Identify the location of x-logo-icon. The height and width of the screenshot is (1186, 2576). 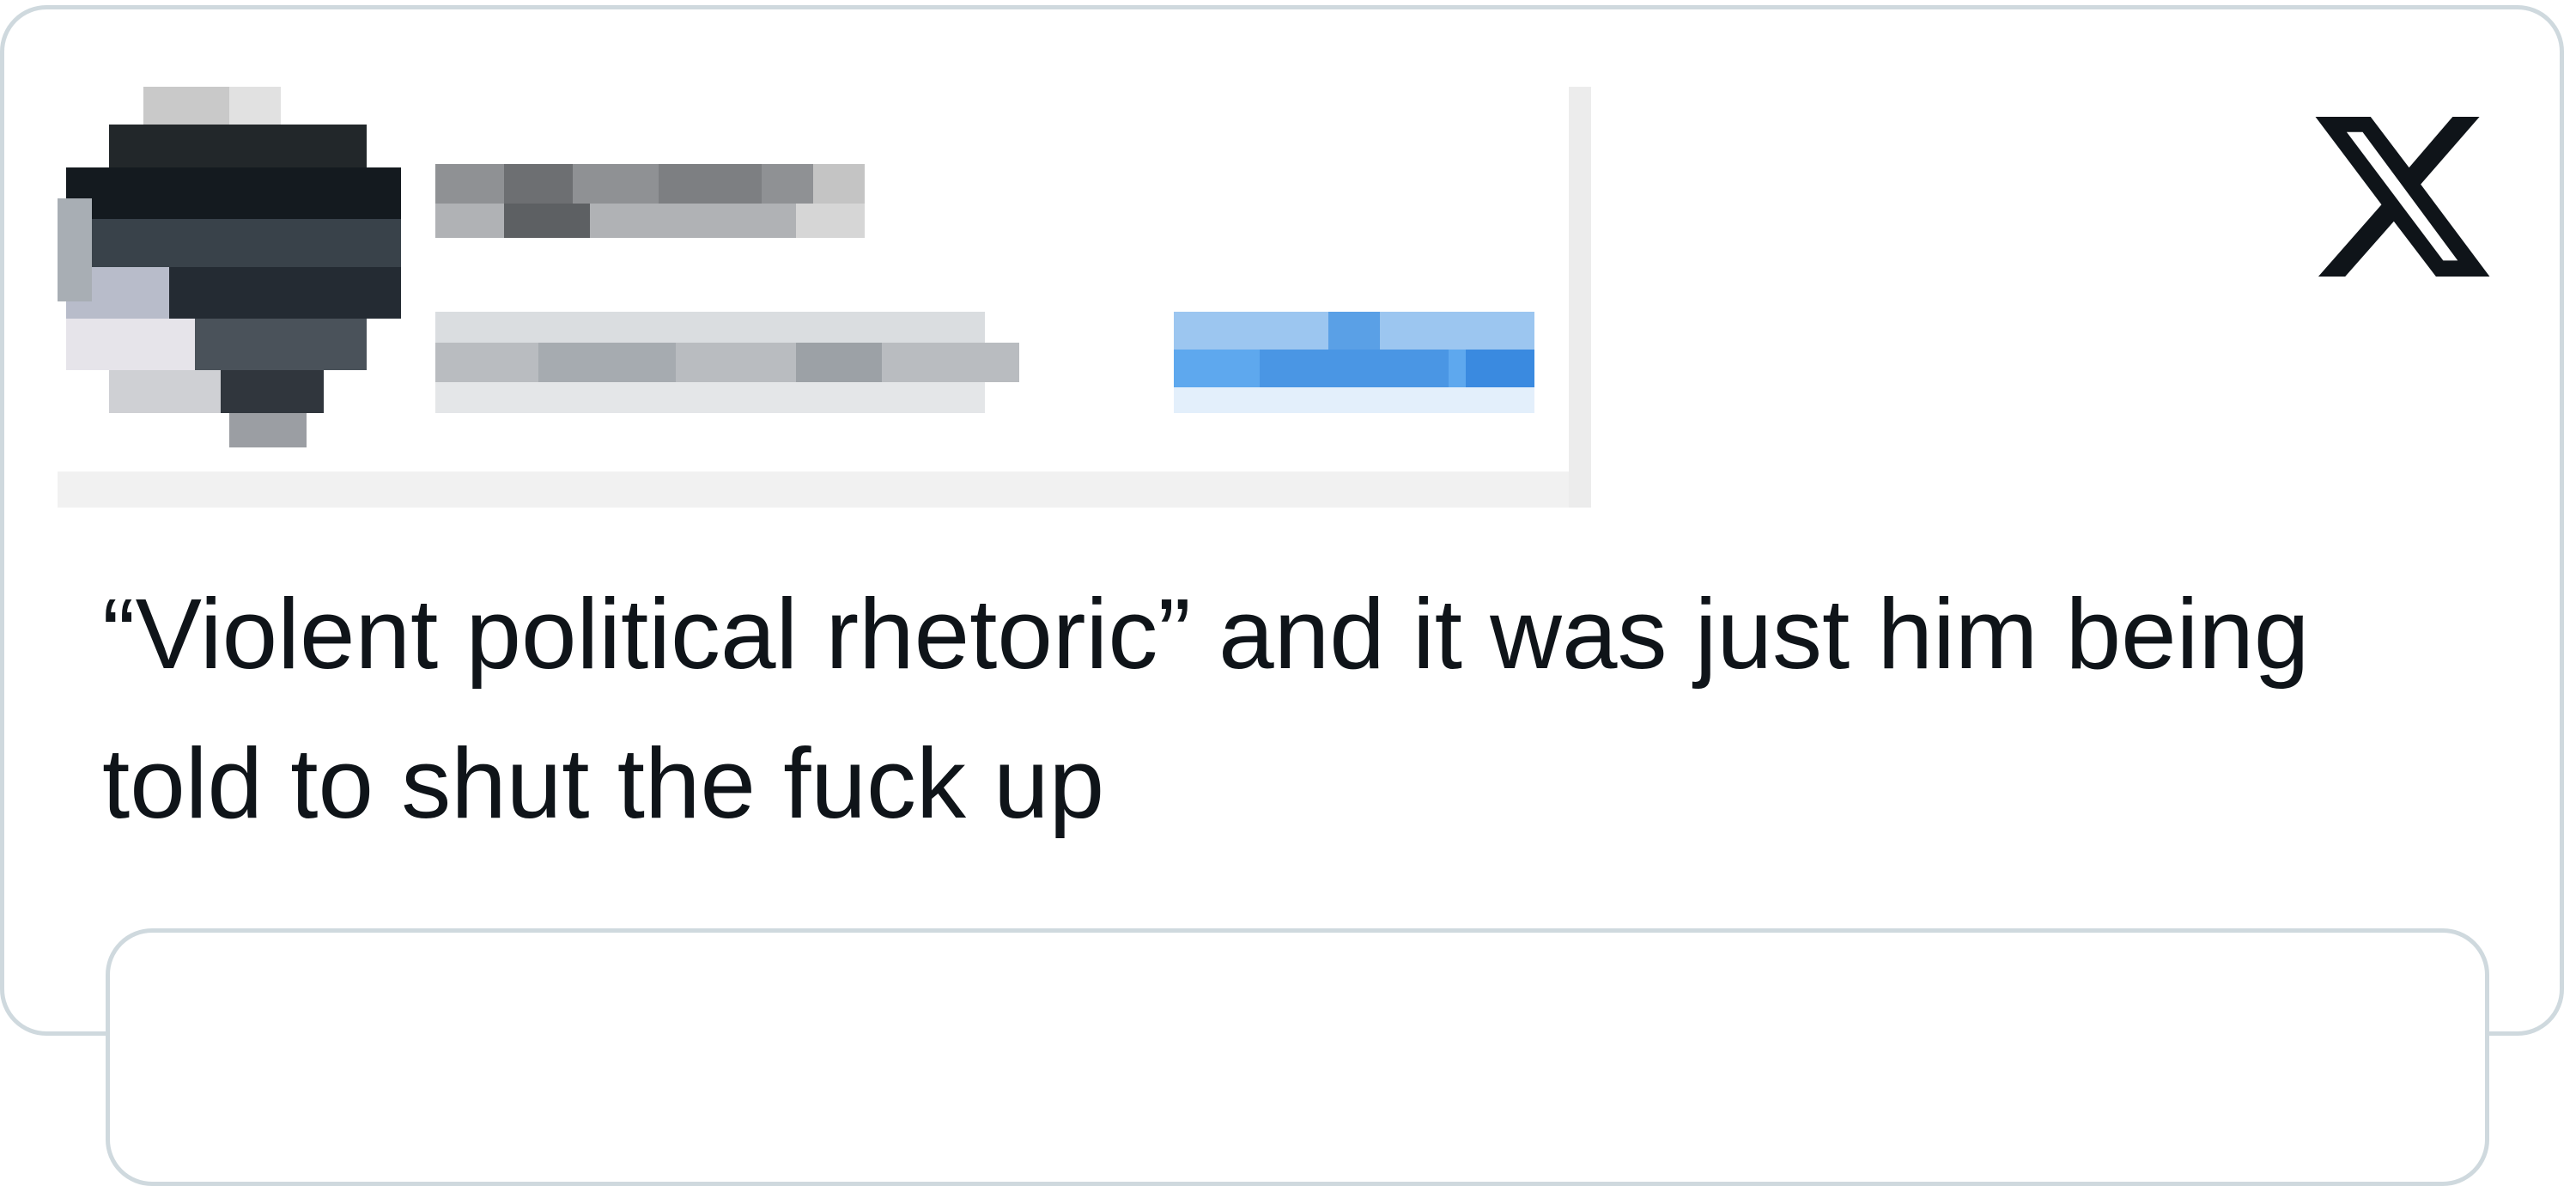
(2402, 197).